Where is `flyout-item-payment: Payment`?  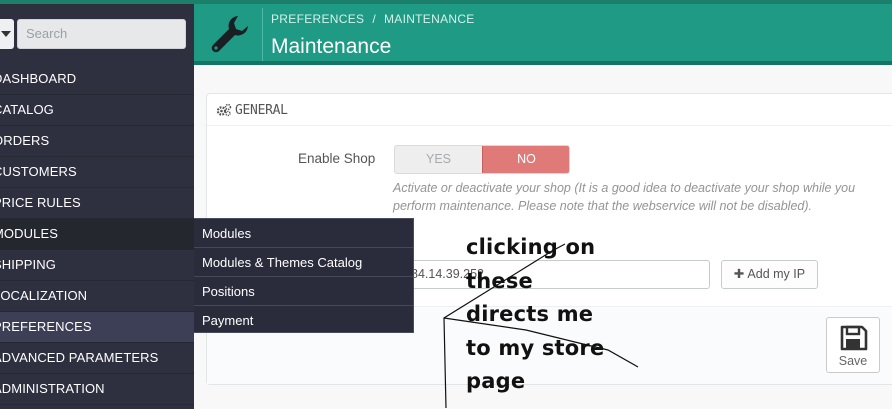
flyout-item-payment: Payment is located at coordinates (303, 320).